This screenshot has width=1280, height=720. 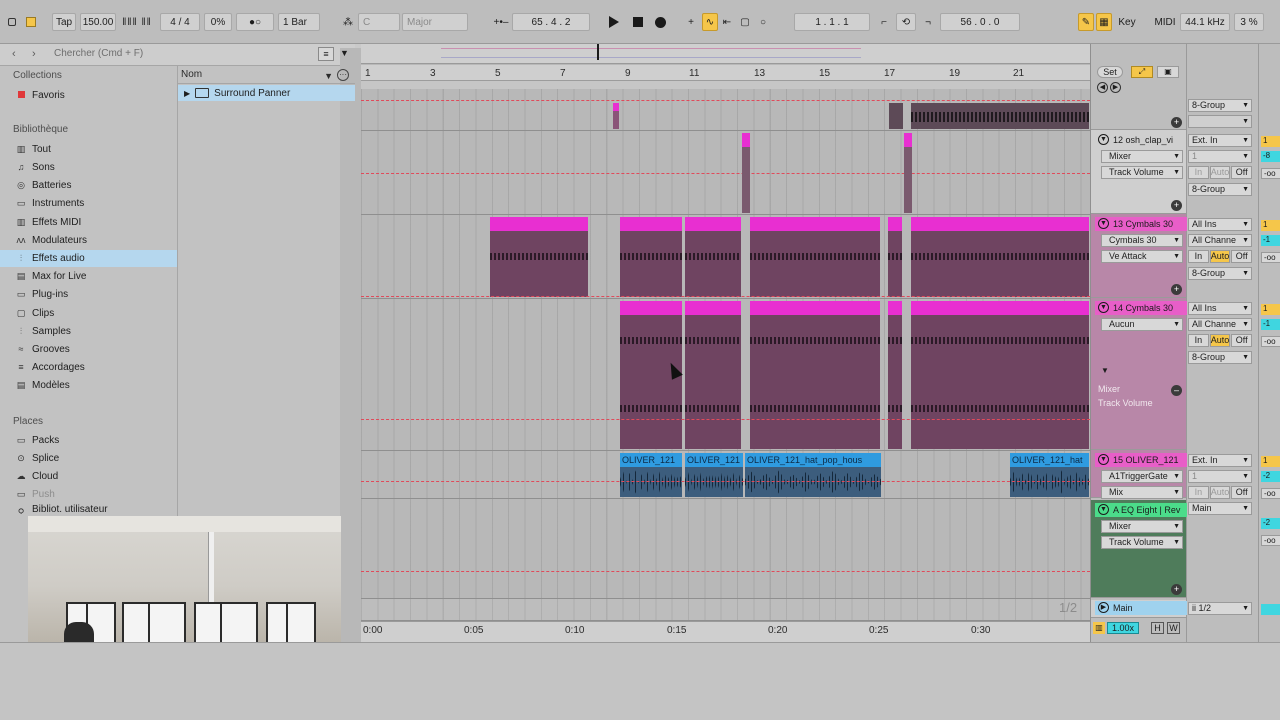 I want to click on input-channel: 1, so click(x=1220, y=476).